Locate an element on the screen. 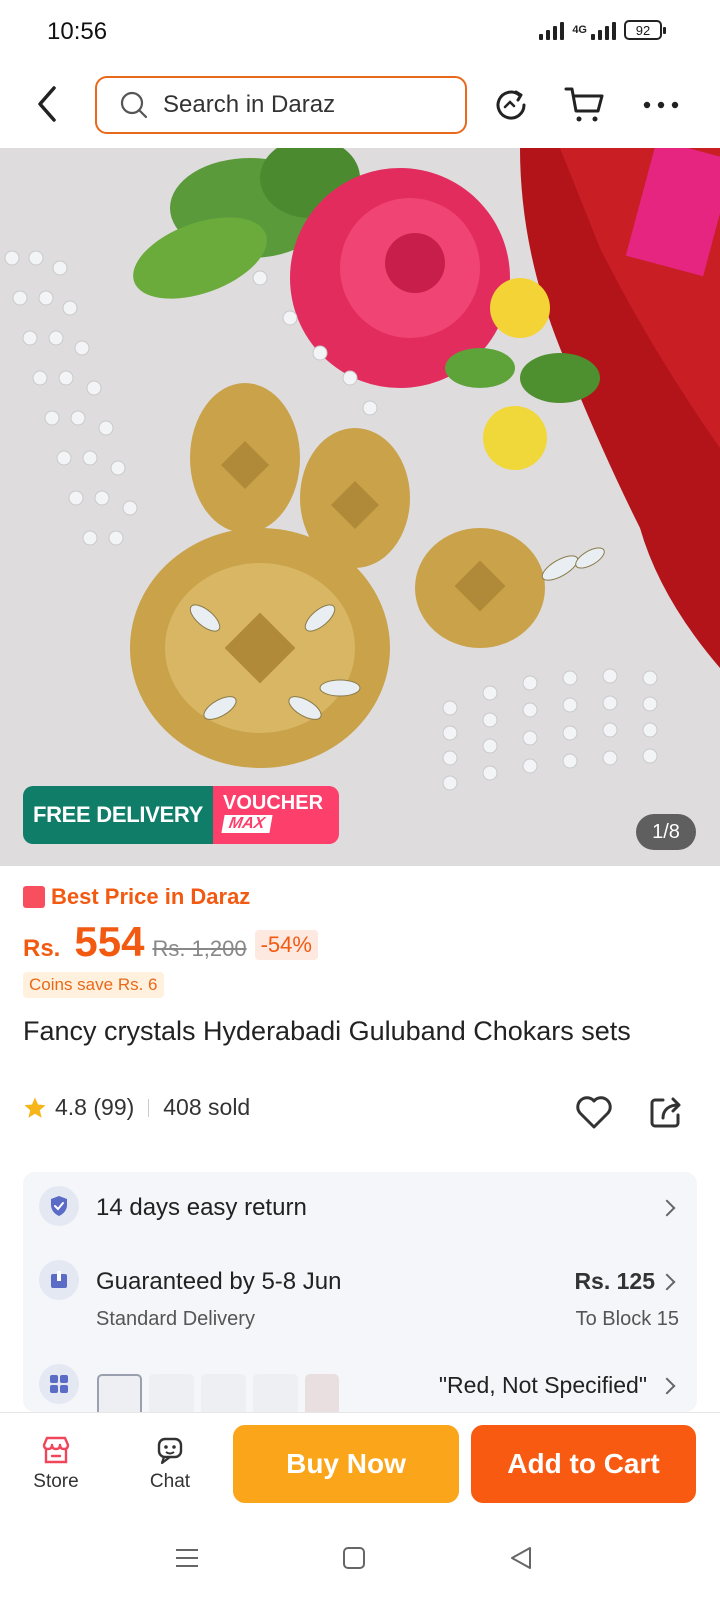  hamburger-icon is located at coordinates (187, 1558).